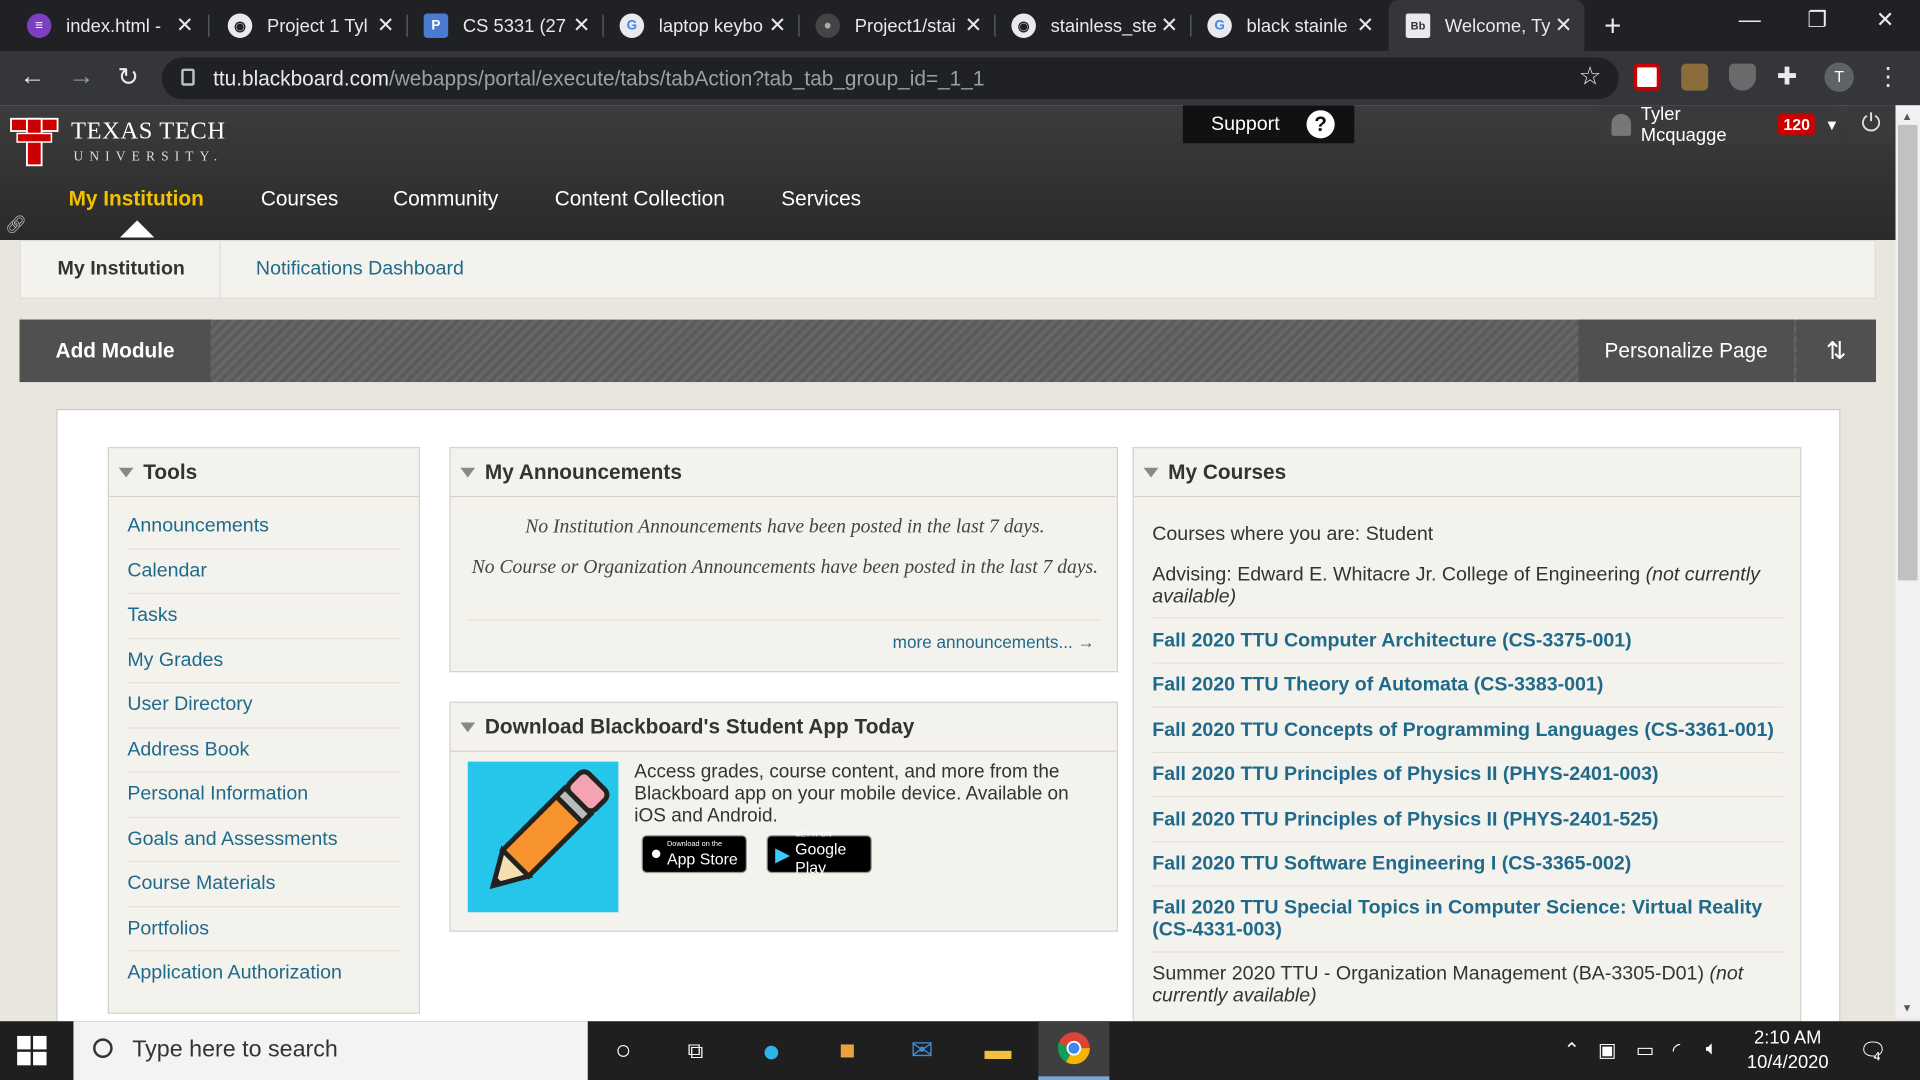  I want to click on more-announcements-link: more announcements... →, so click(994, 642).